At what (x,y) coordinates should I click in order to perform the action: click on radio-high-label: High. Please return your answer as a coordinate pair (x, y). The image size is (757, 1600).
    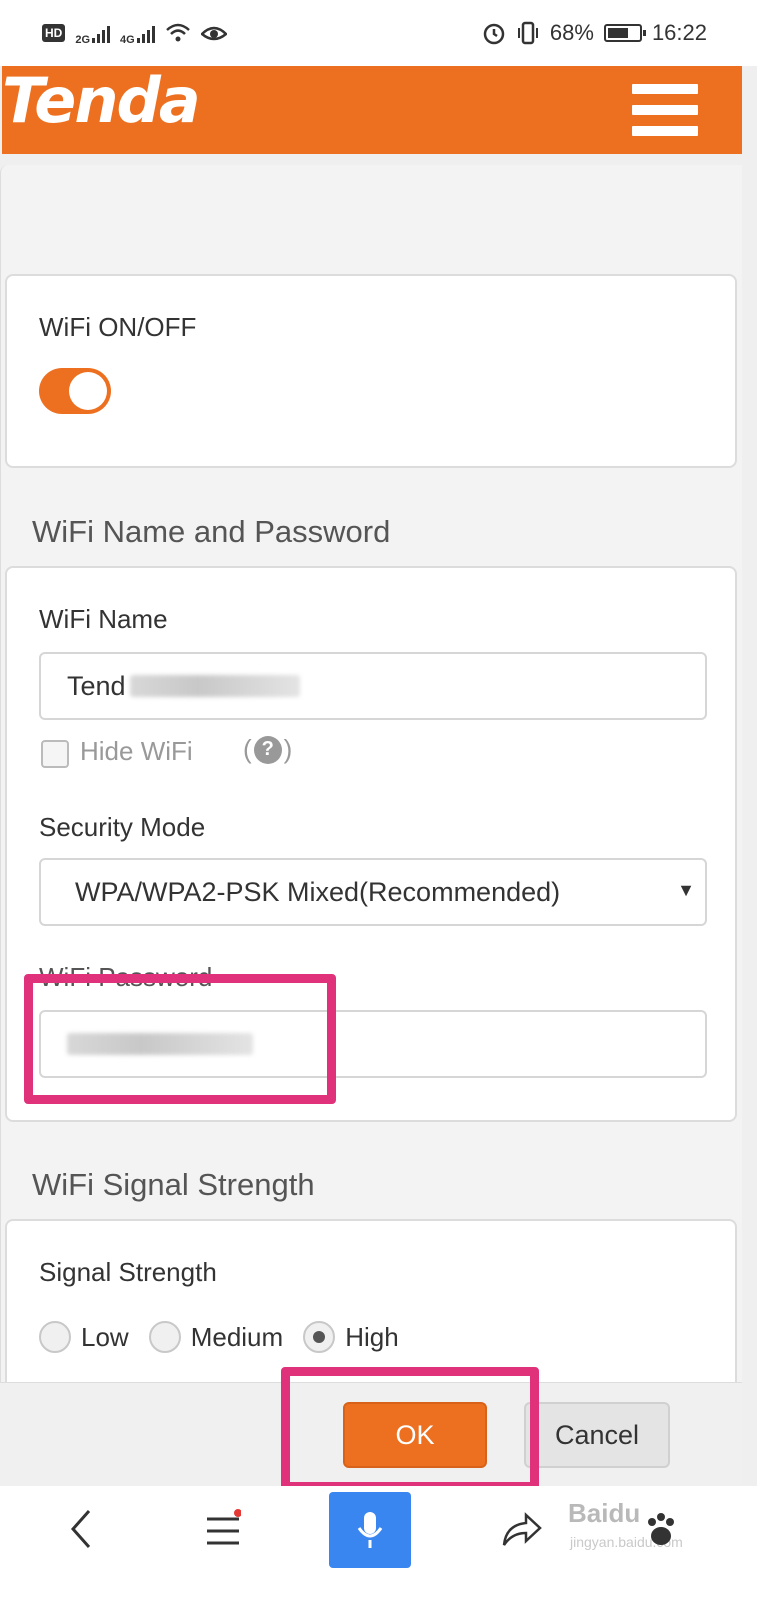
    Looking at the image, I should click on (372, 1336).